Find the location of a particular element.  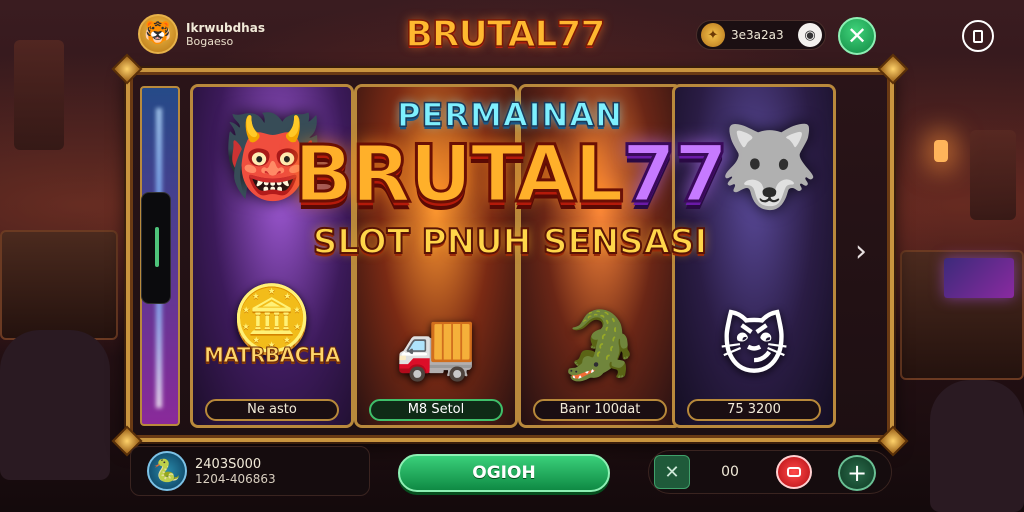

play-button-label: OGIOH is located at coordinates (504, 473).